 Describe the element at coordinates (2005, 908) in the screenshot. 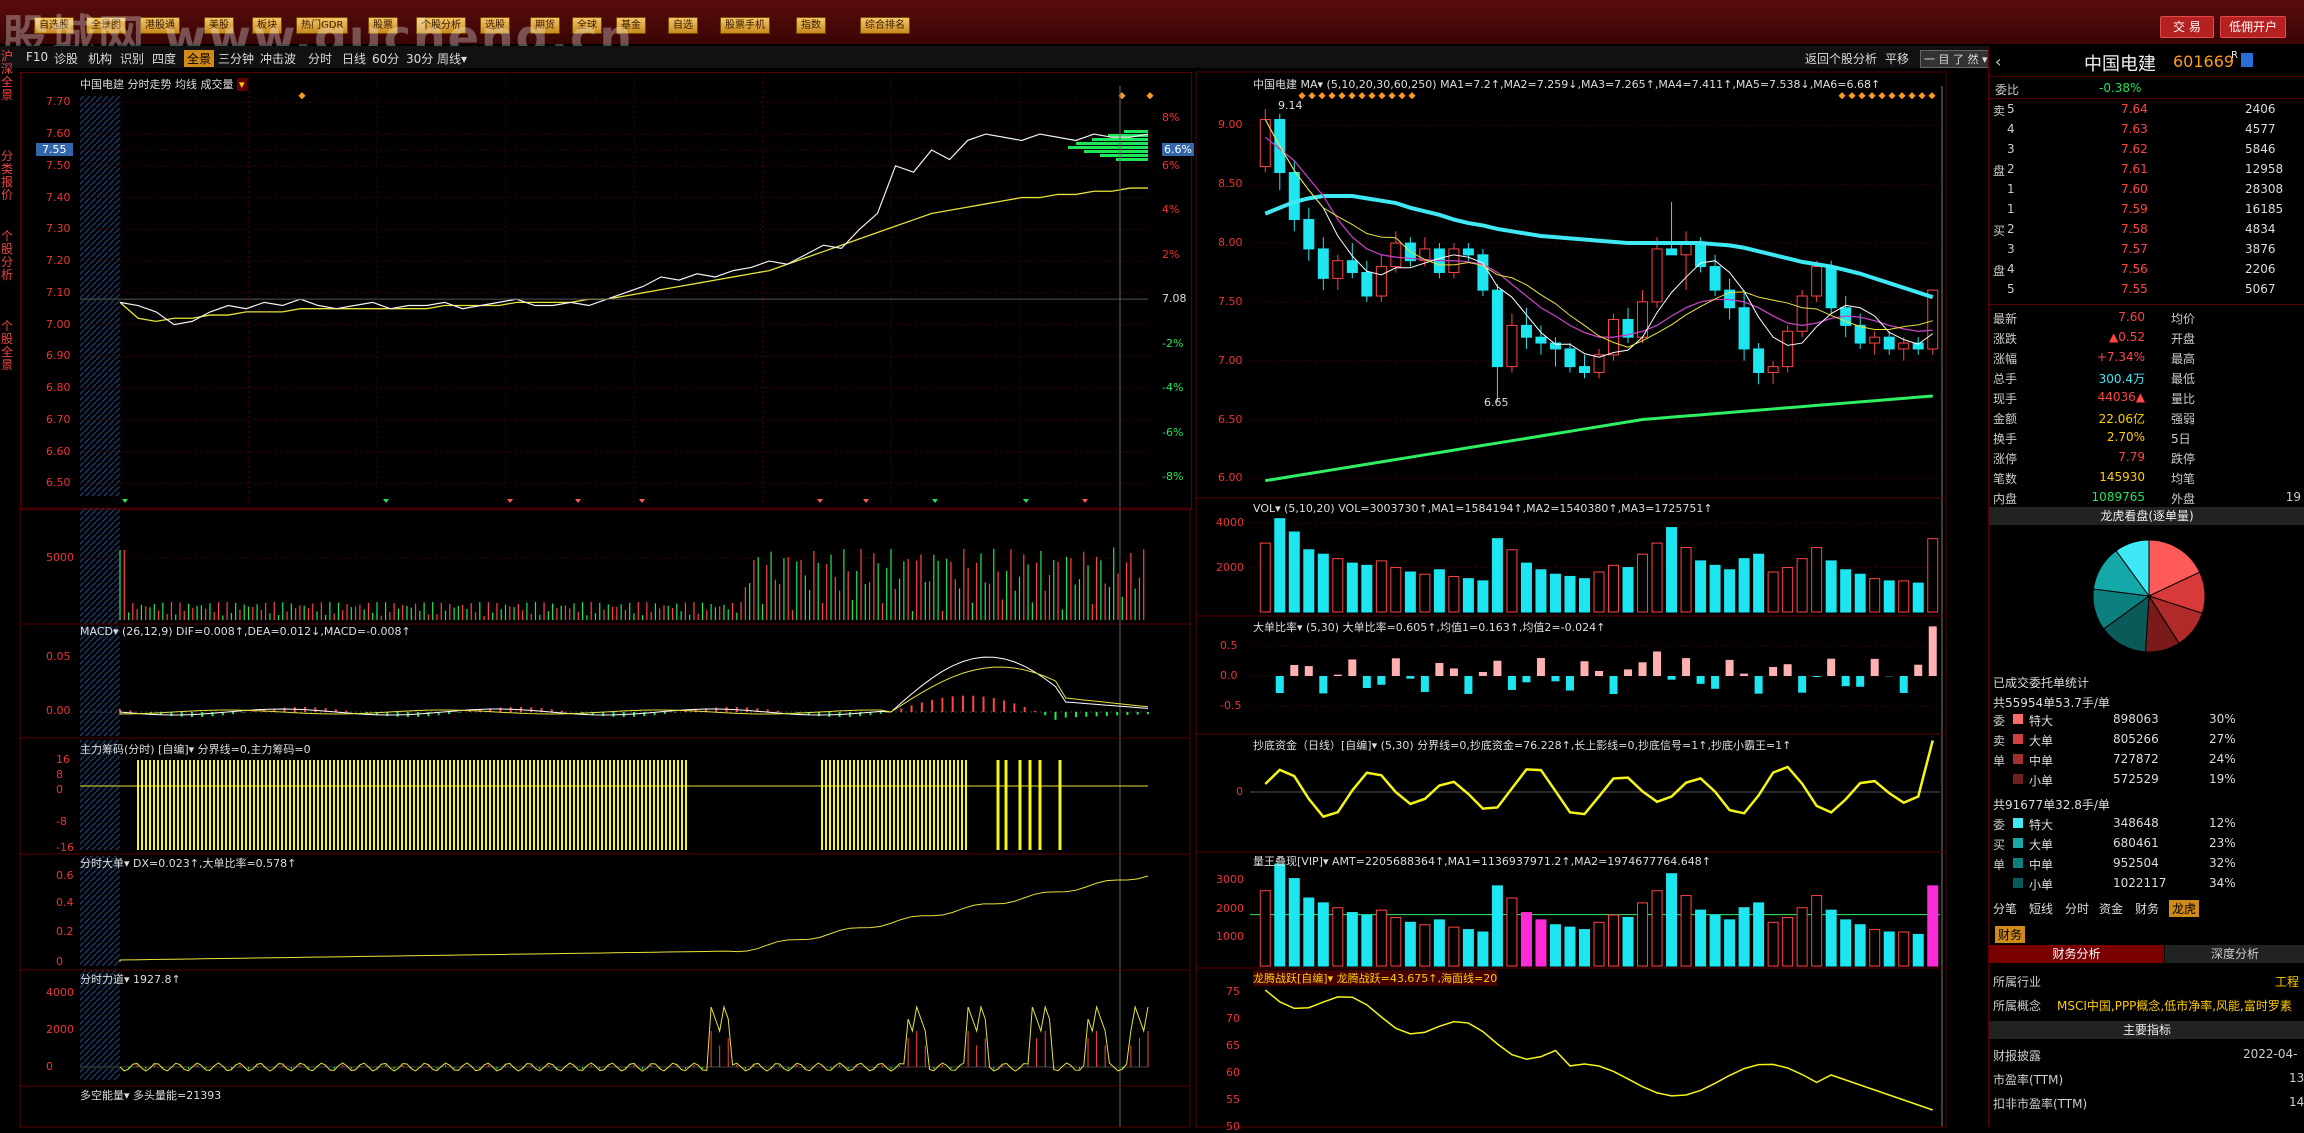

I see `quote-tab-0: 分笔` at that location.